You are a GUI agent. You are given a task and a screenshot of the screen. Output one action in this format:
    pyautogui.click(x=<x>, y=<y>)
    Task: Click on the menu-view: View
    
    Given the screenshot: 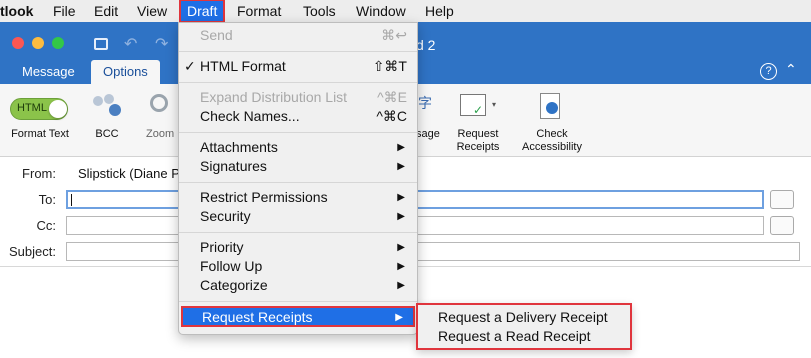 What is the action you would take?
    pyautogui.click(x=152, y=11)
    